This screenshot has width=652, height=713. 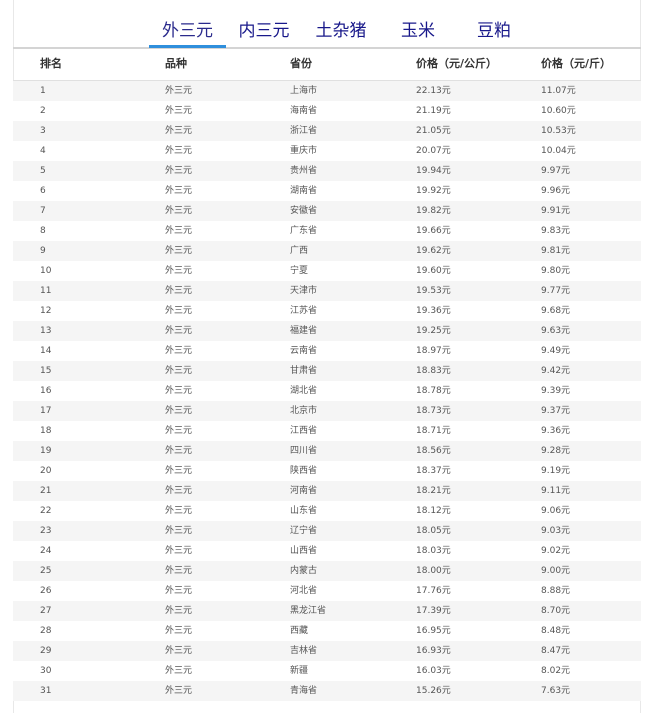 I want to click on cell-price-jin: 9.06元, so click(x=556, y=511).